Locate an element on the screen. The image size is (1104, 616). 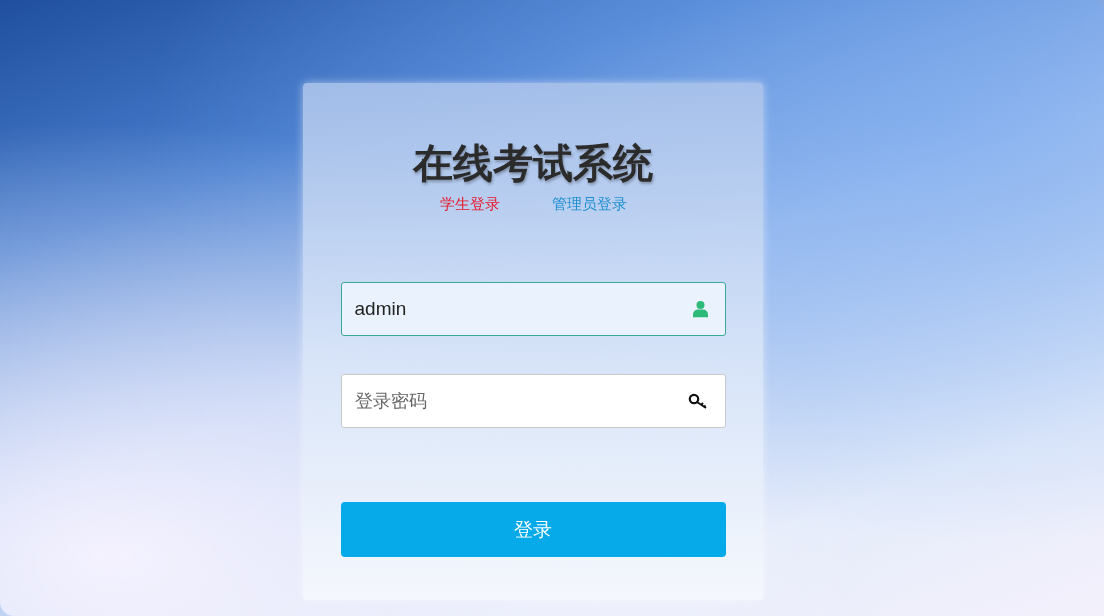
username-field: admin is located at coordinates (533, 308).